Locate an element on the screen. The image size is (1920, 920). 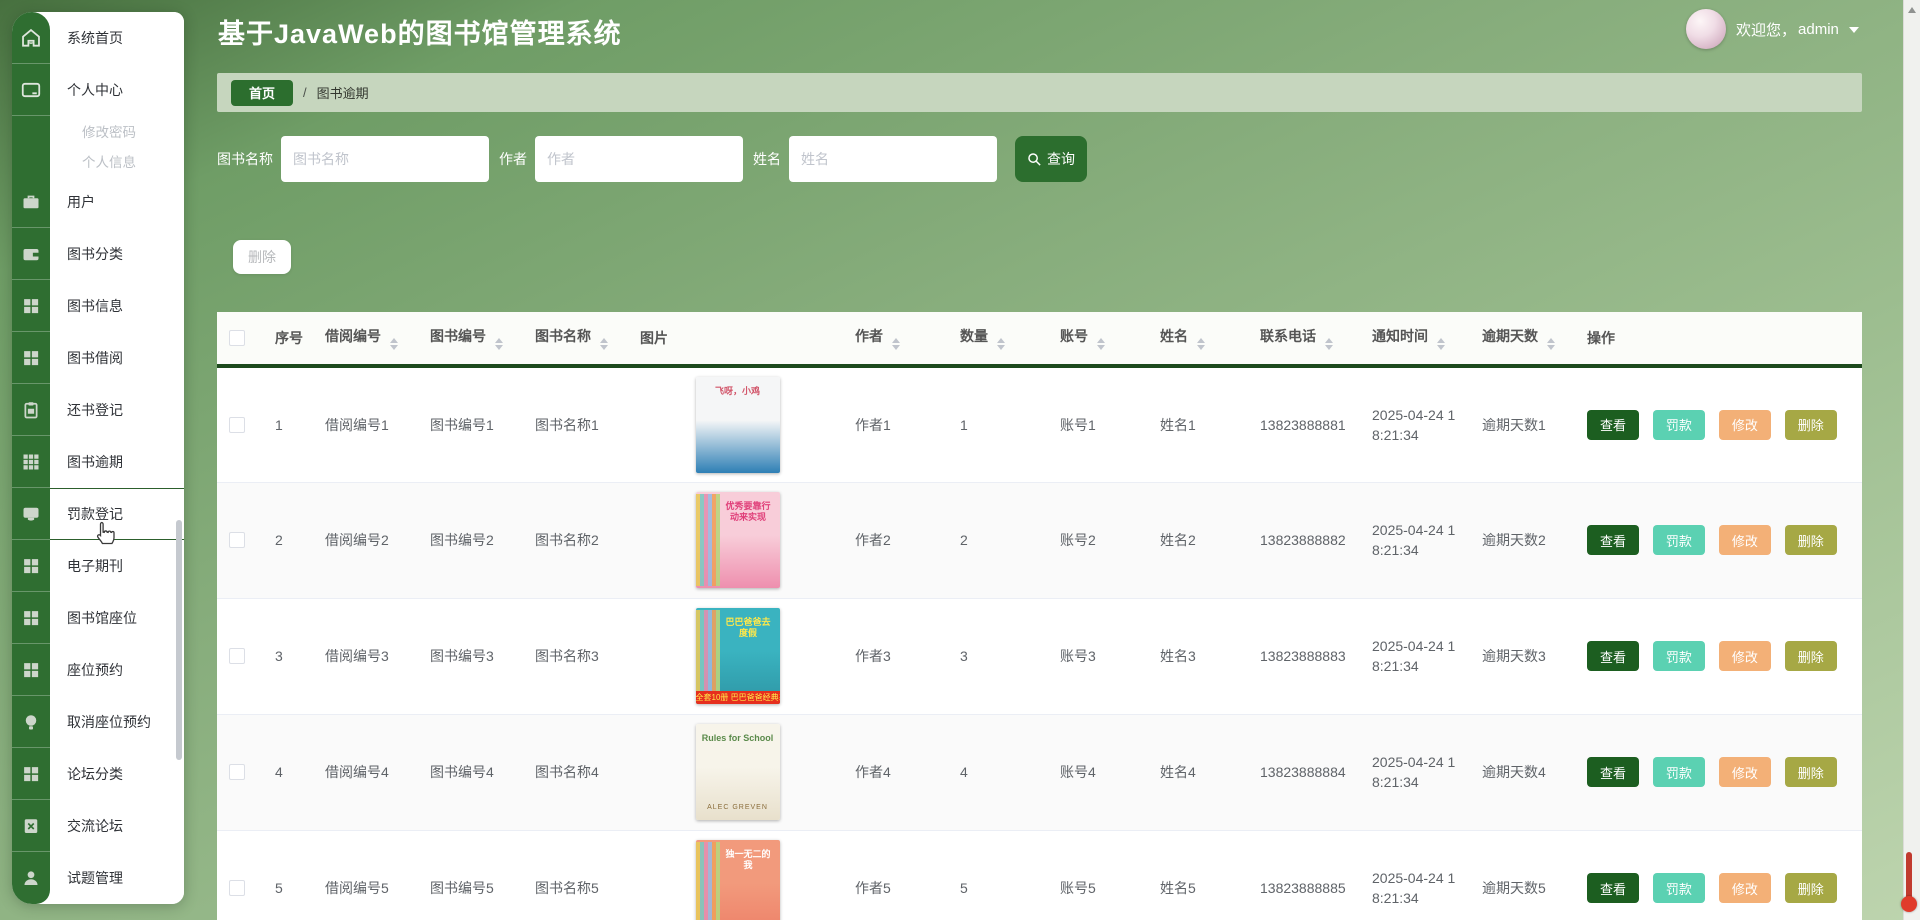
sidebar-item: 图书分类 is located at coordinates (98, 254).